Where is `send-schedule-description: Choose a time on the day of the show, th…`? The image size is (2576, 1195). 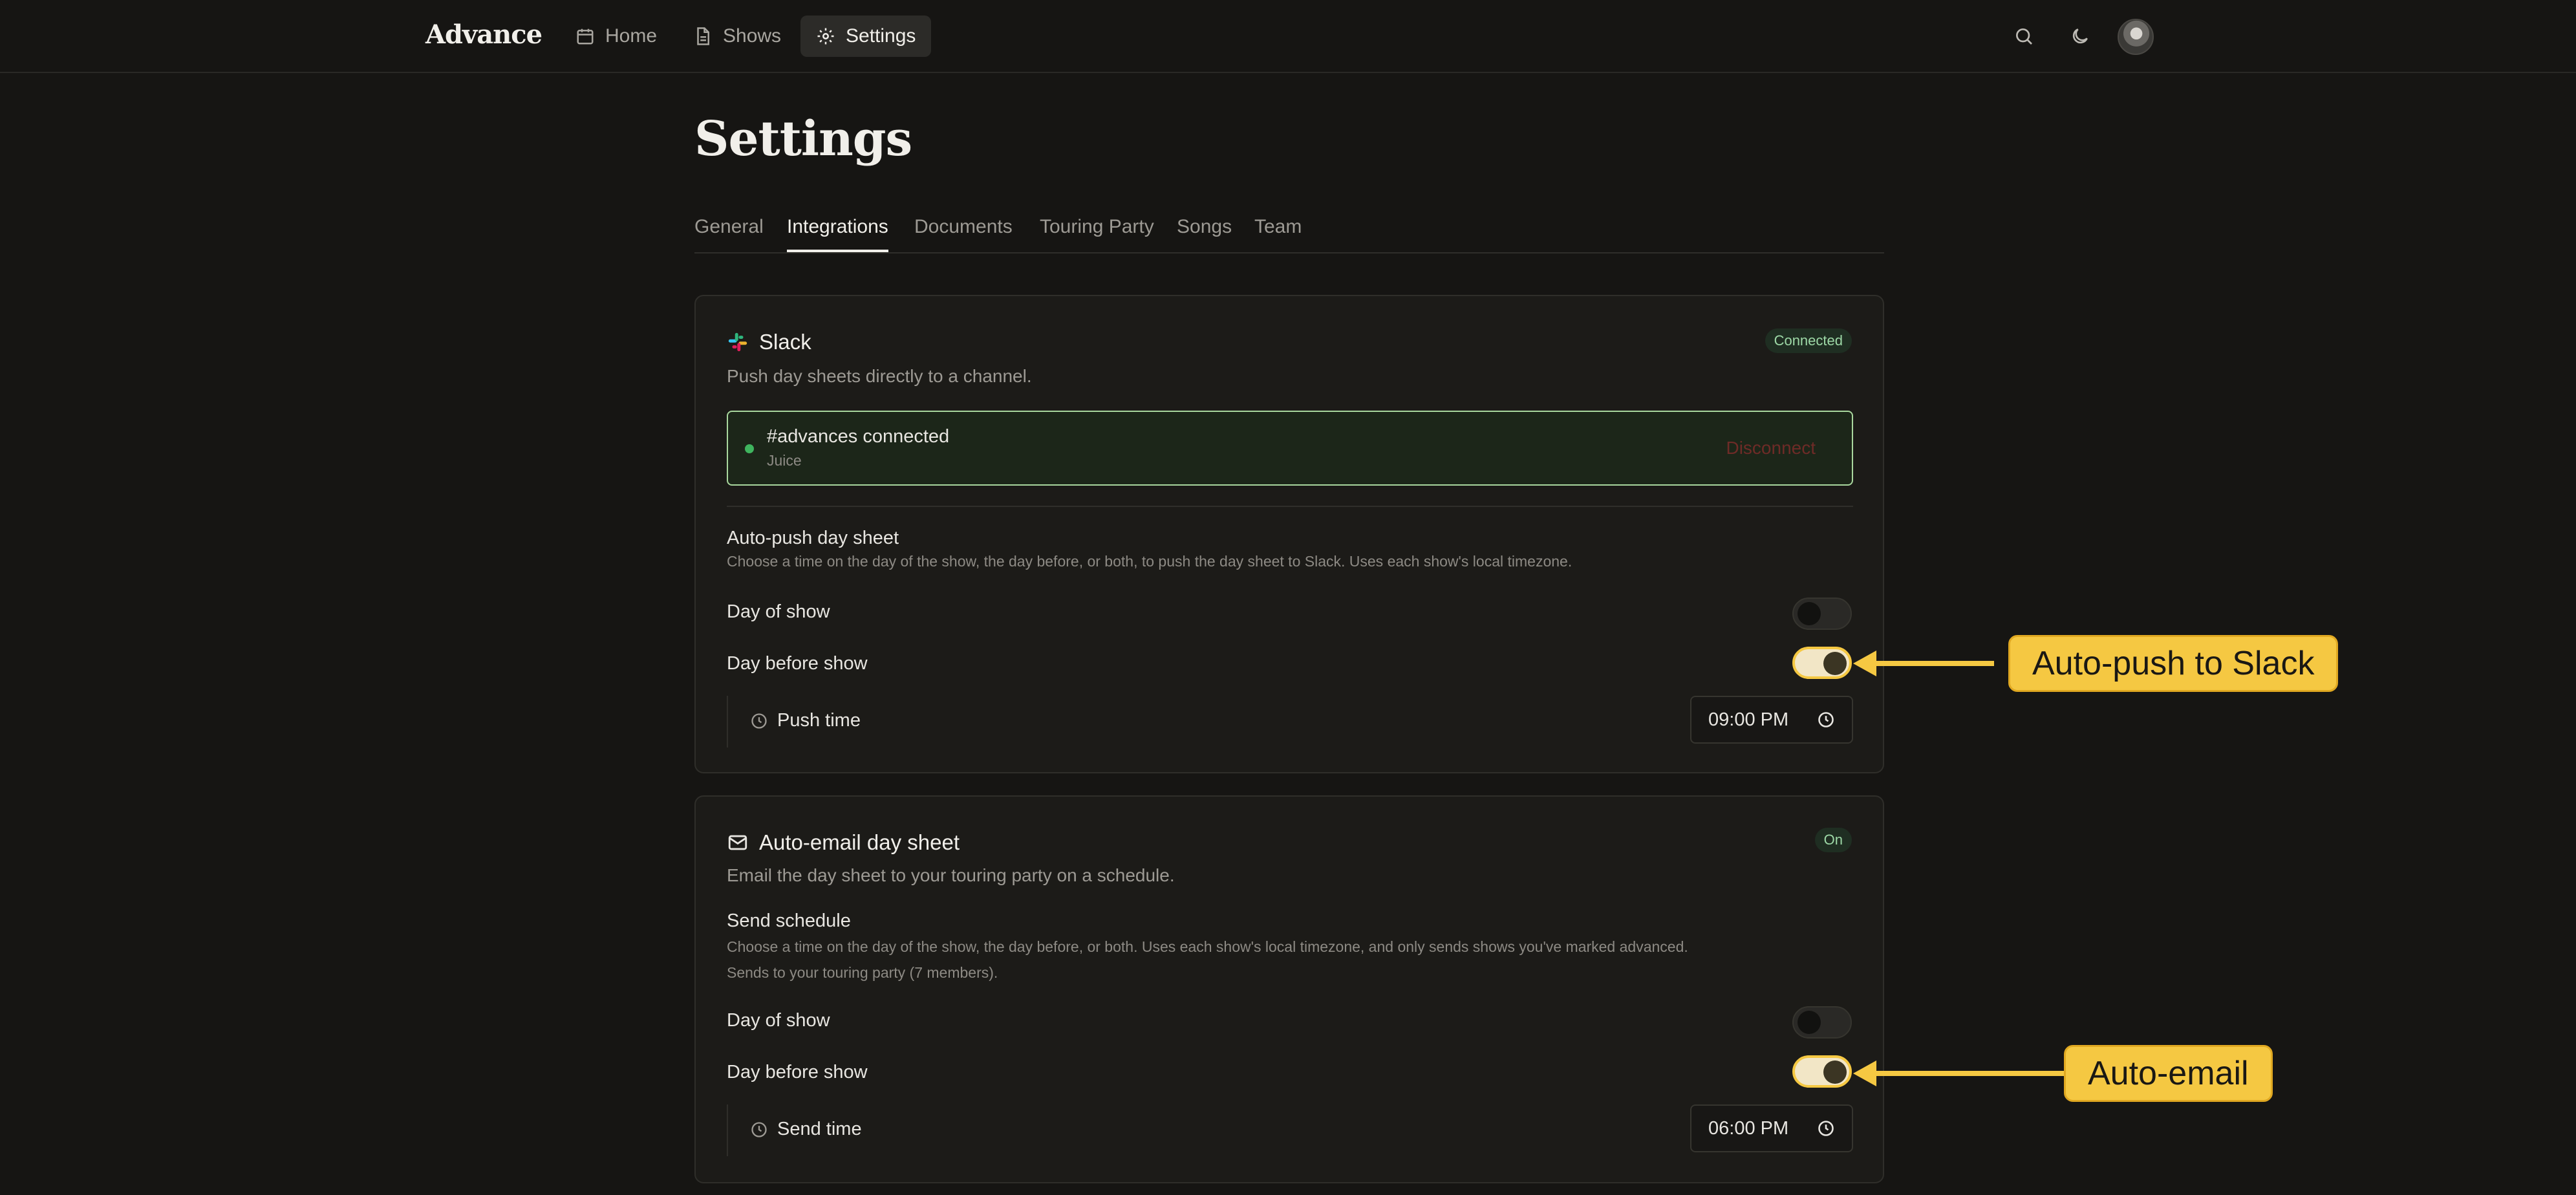 send-schedule-description: Choose a time on the day of the show, th… is located at coordinates (1207, 946).